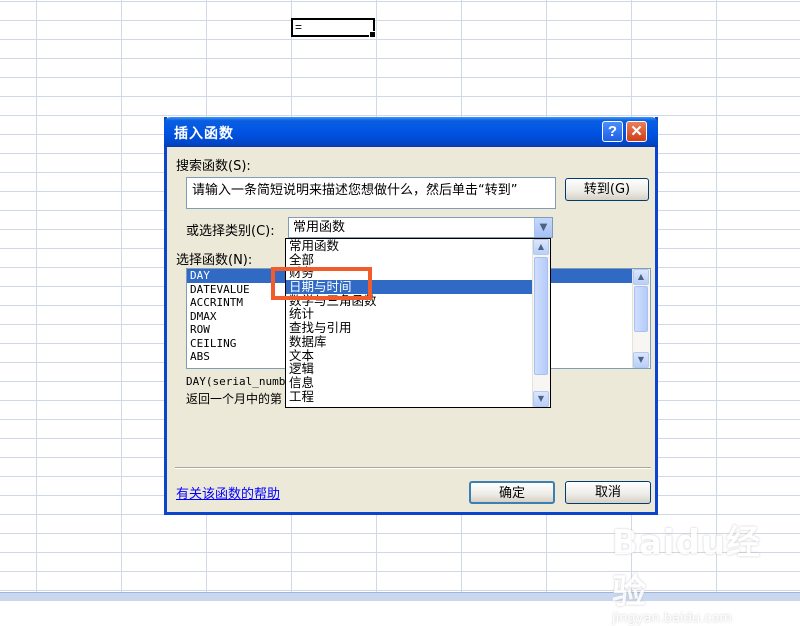 The image size is (800, 626). I want to click on category-option: 工程, so click(418, 397).